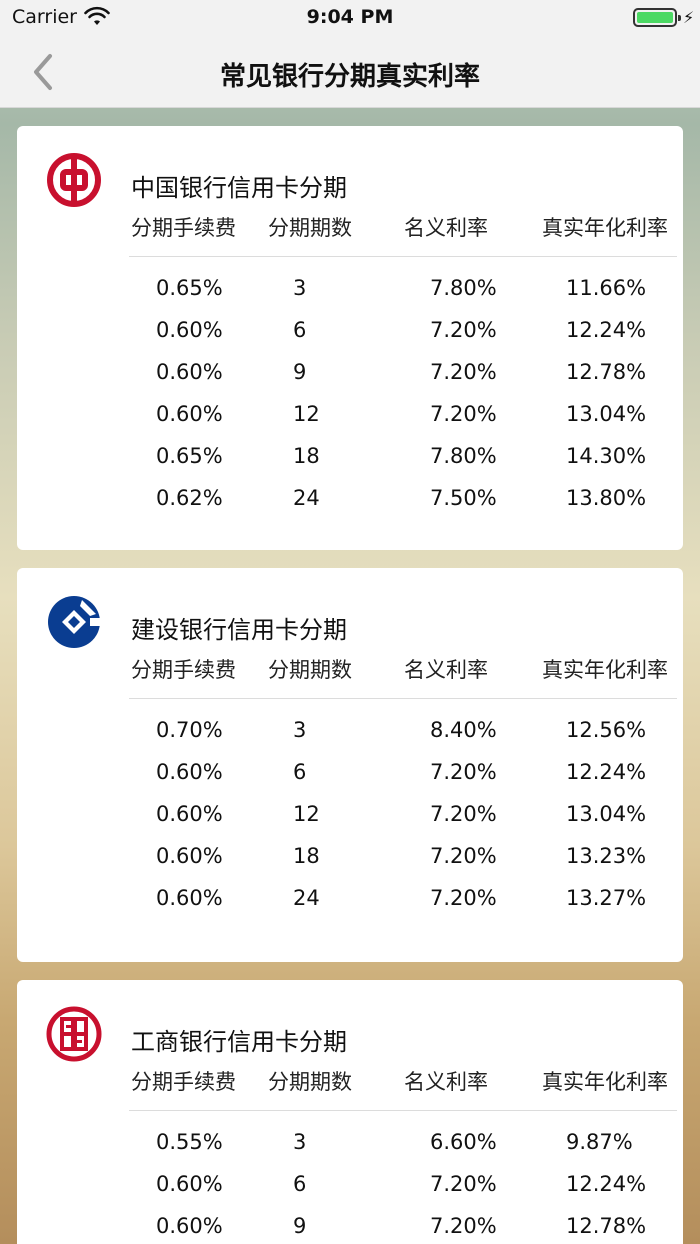  Describe the element at coordinates (239, 188) in the screenshot. I see `bank-name: 中国银行信用卡分期` at that location.